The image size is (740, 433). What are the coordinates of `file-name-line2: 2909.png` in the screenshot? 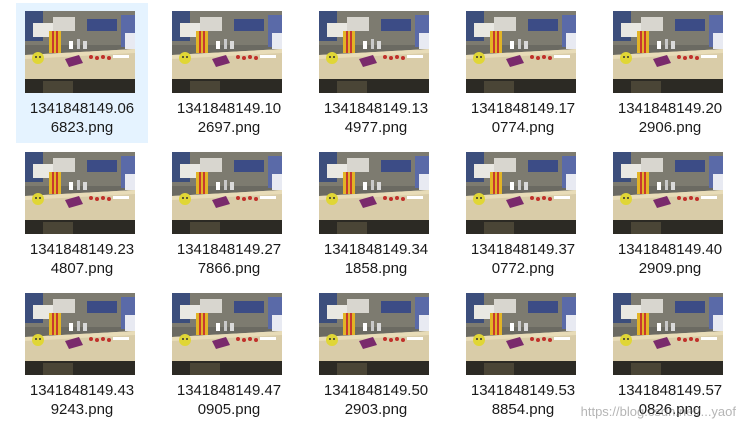 It's located at (670, 268).